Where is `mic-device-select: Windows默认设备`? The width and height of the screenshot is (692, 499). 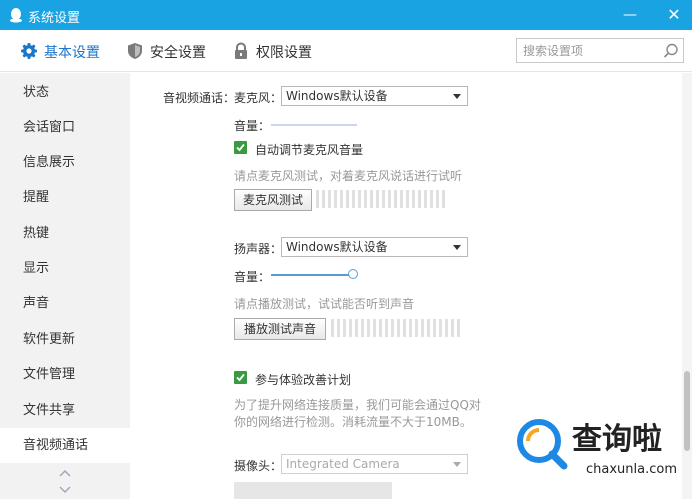
mic-device-select: Windows默认设备 is located at coordinates (374, 96).